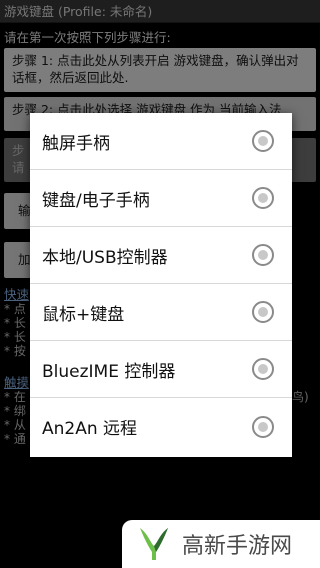 The image size is (320, 568). Describe the element at coordinates (161, 312) in the screenshot. I see `option-mouse-keyboard: 鼠标+键盘` at that location.